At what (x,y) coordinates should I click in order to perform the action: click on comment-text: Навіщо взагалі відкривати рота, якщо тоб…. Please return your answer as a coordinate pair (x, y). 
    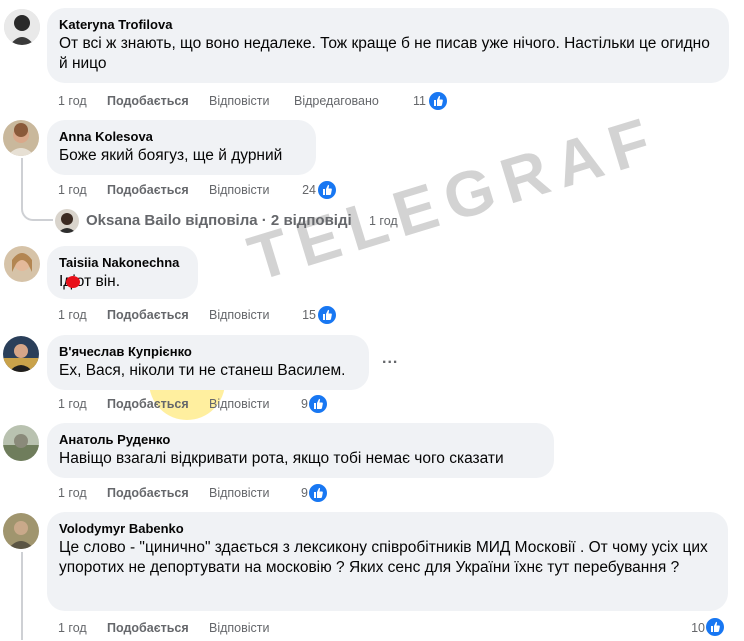
    Looking at the image, I should click on (281, 458).